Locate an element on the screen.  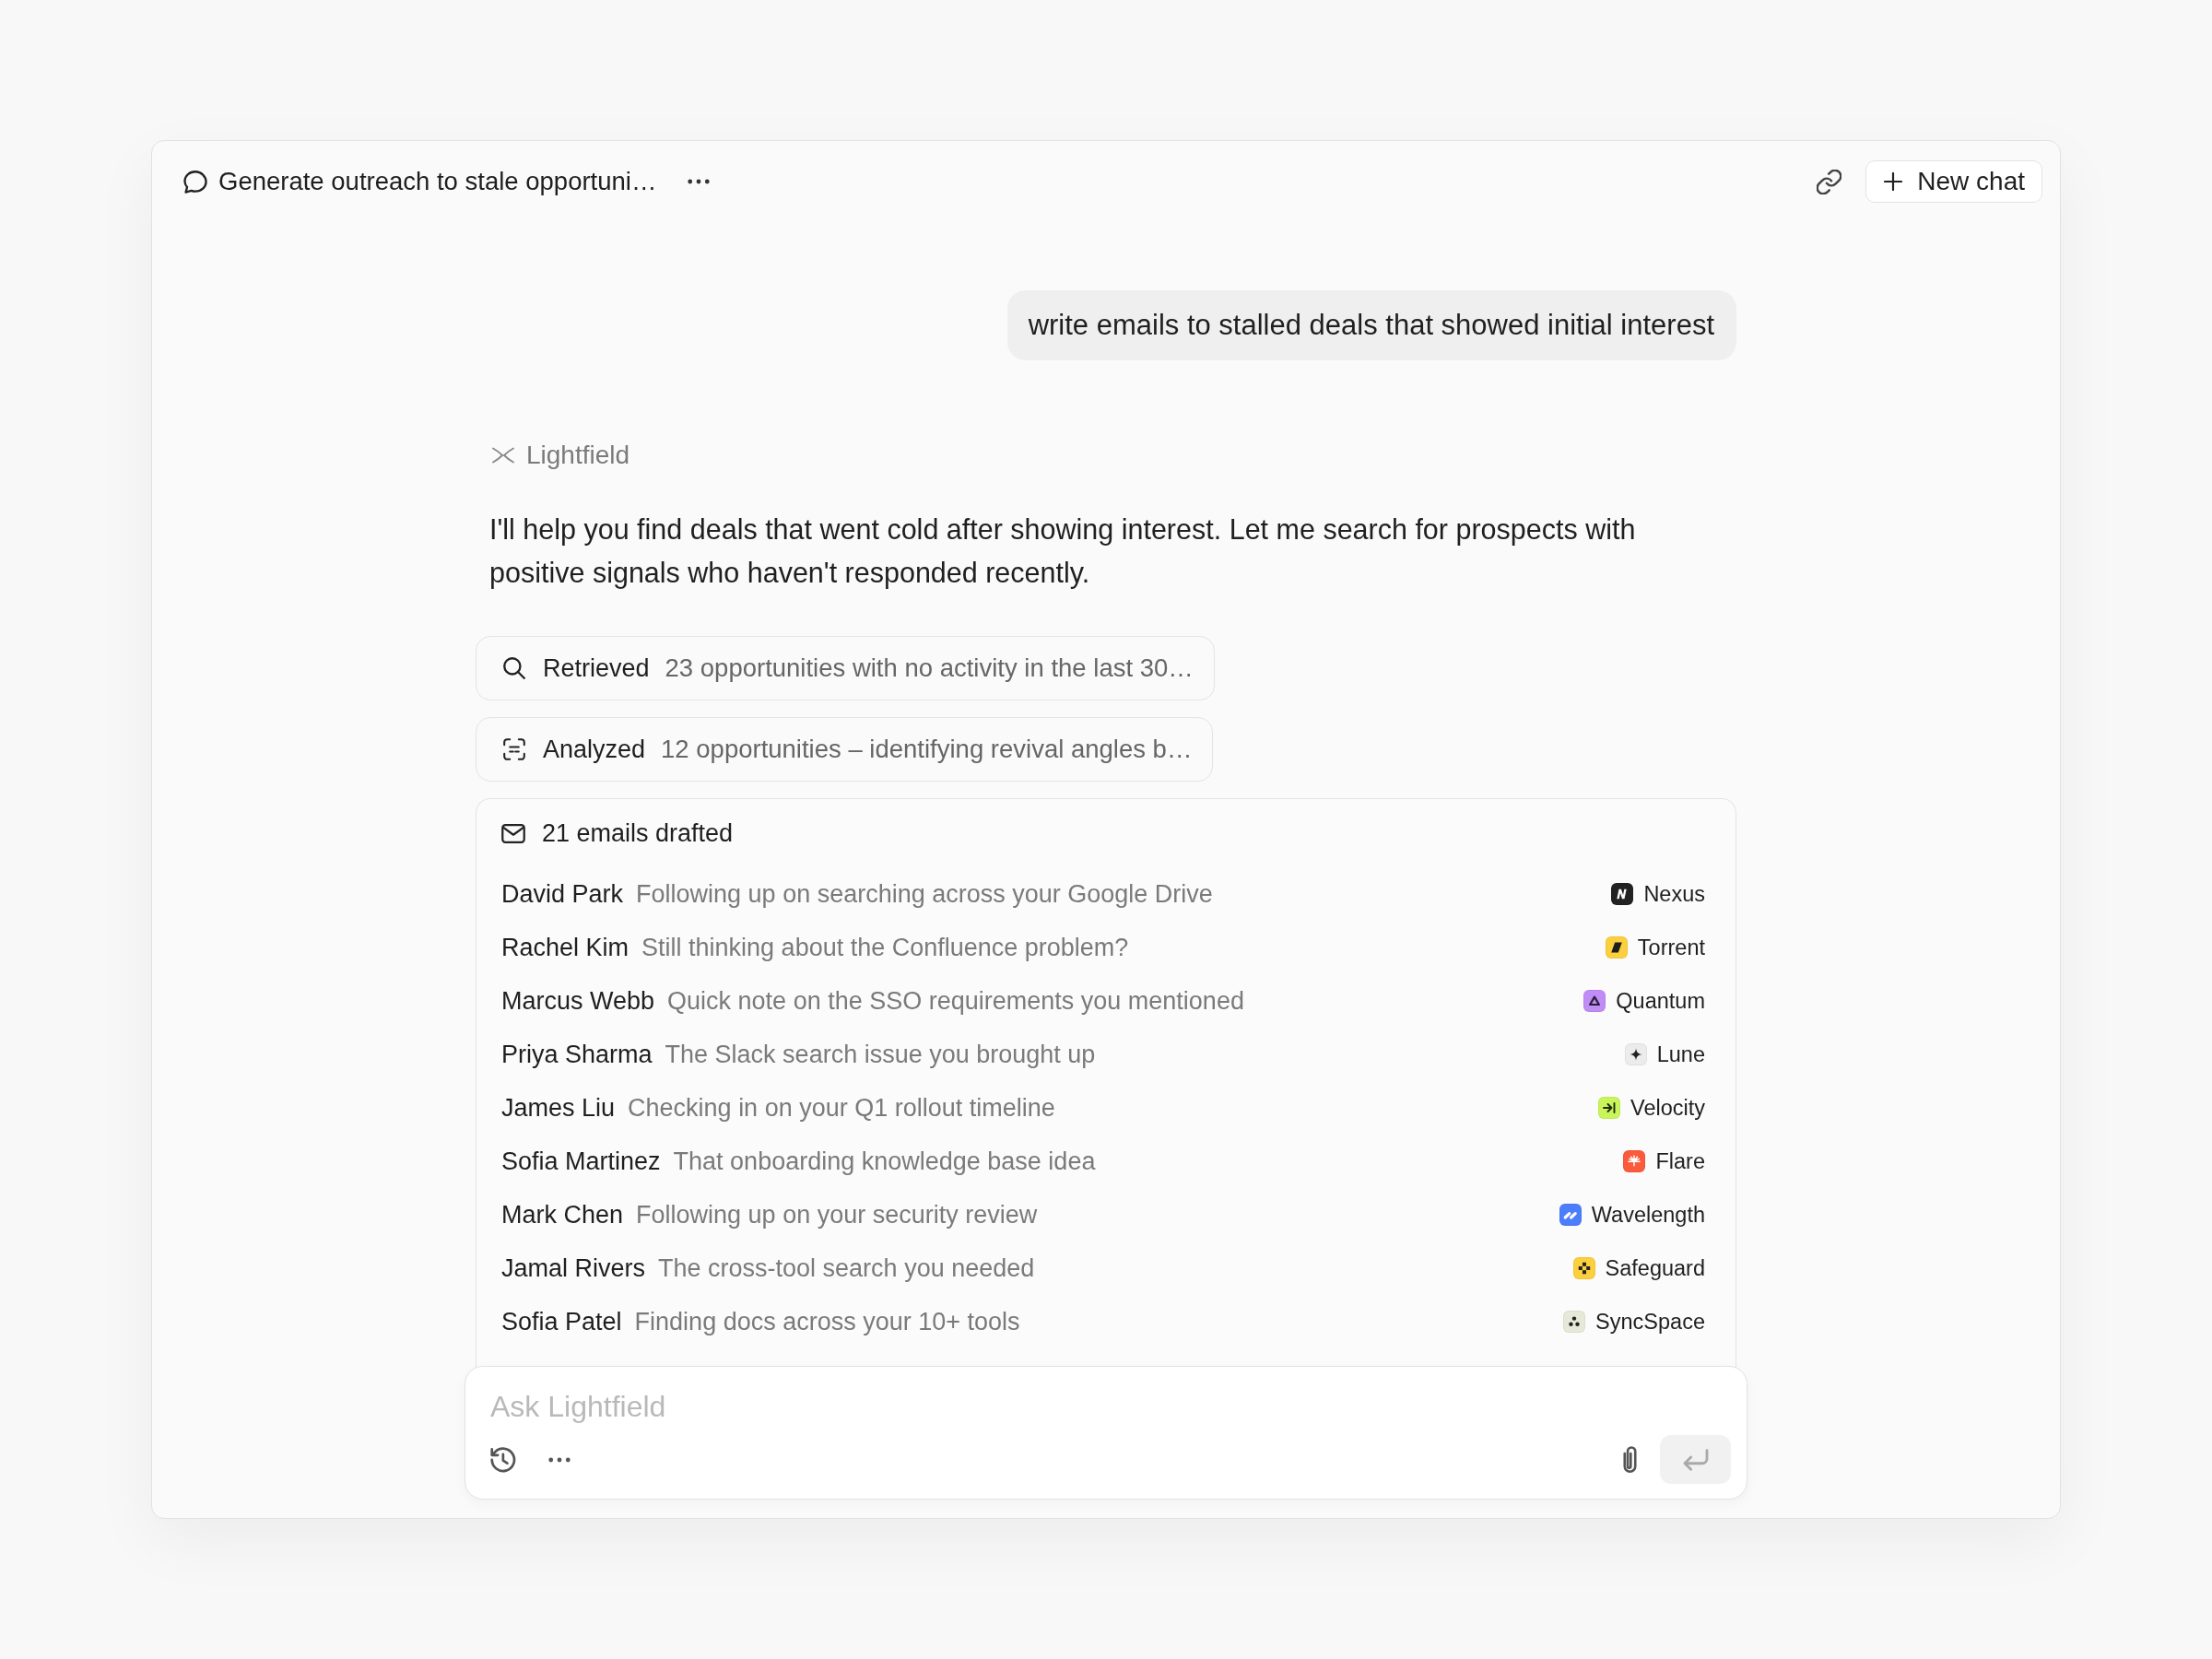
email-subject: The Slack search issue you brought up is located at coordinates (880, 1054).